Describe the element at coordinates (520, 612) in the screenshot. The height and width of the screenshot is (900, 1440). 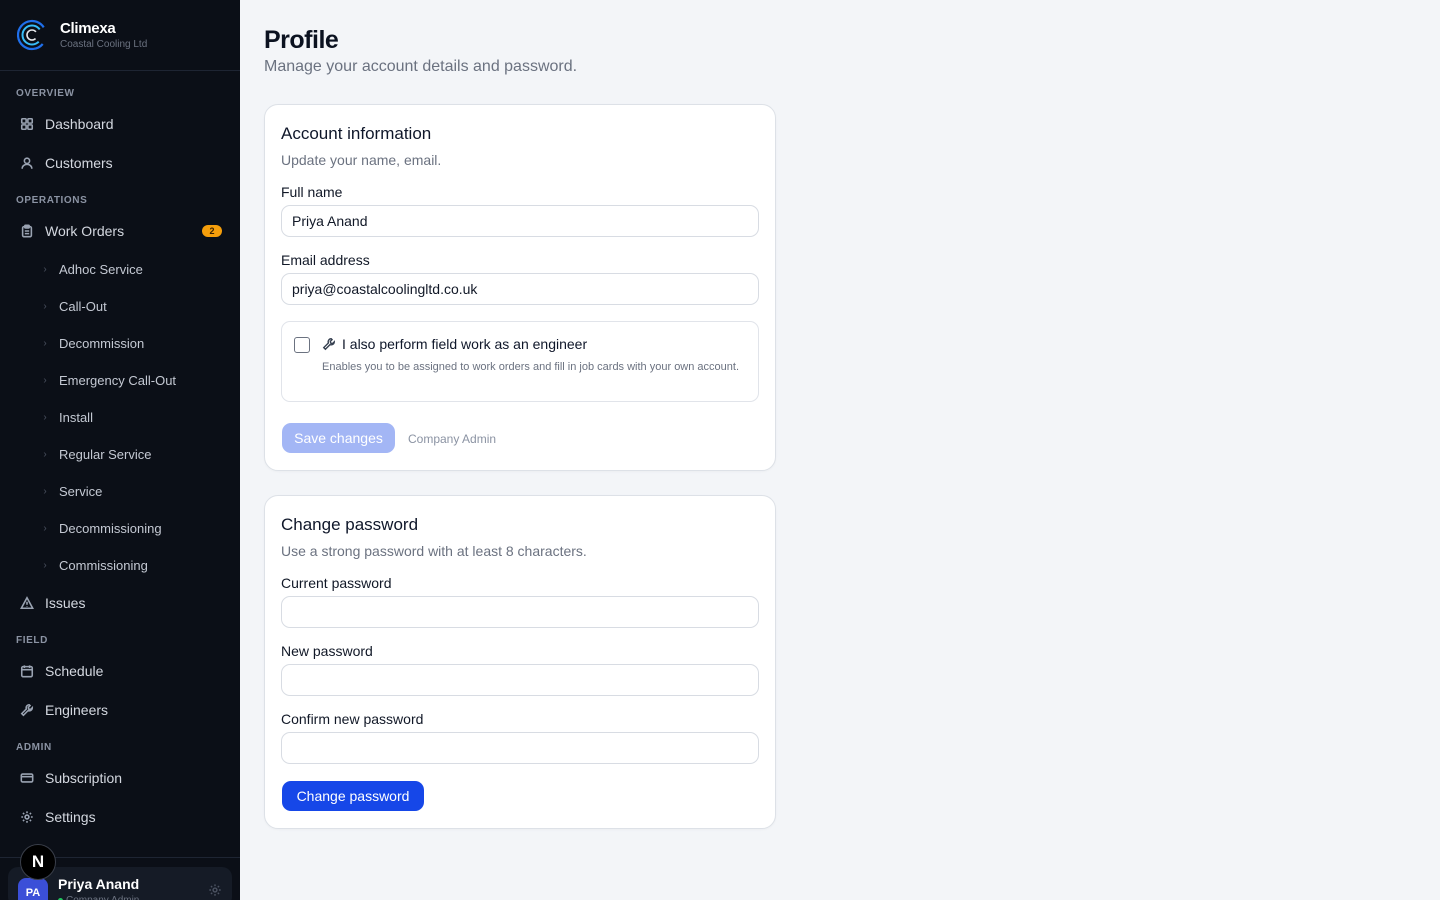
I see `current-password-input` at that location.